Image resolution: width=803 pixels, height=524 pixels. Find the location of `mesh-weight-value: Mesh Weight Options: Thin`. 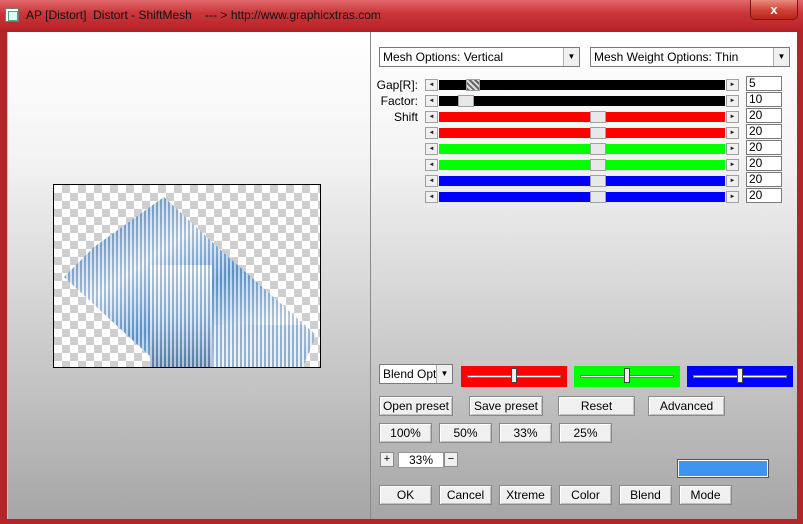

mesh-weight-value: Mesh Weight Options: Thin is located at coordinates (666, 57).